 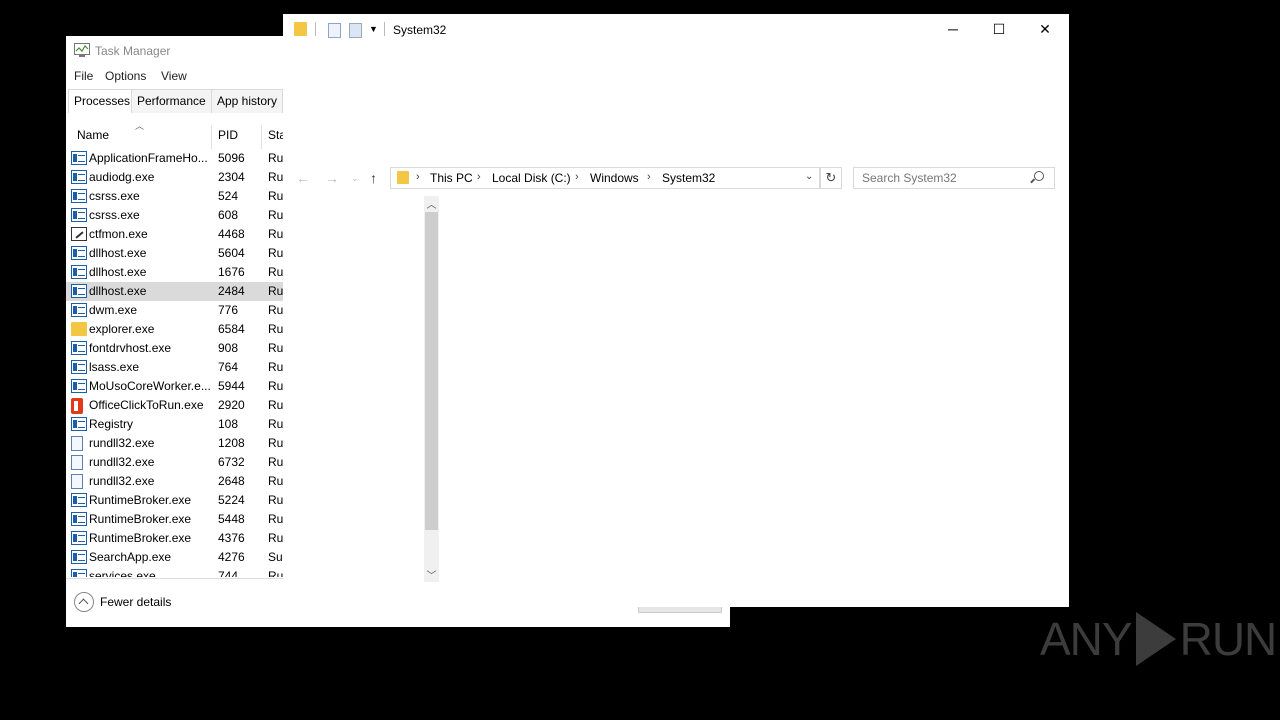 I want to click on tab-processes: Processes, so click(x=102, y=101).